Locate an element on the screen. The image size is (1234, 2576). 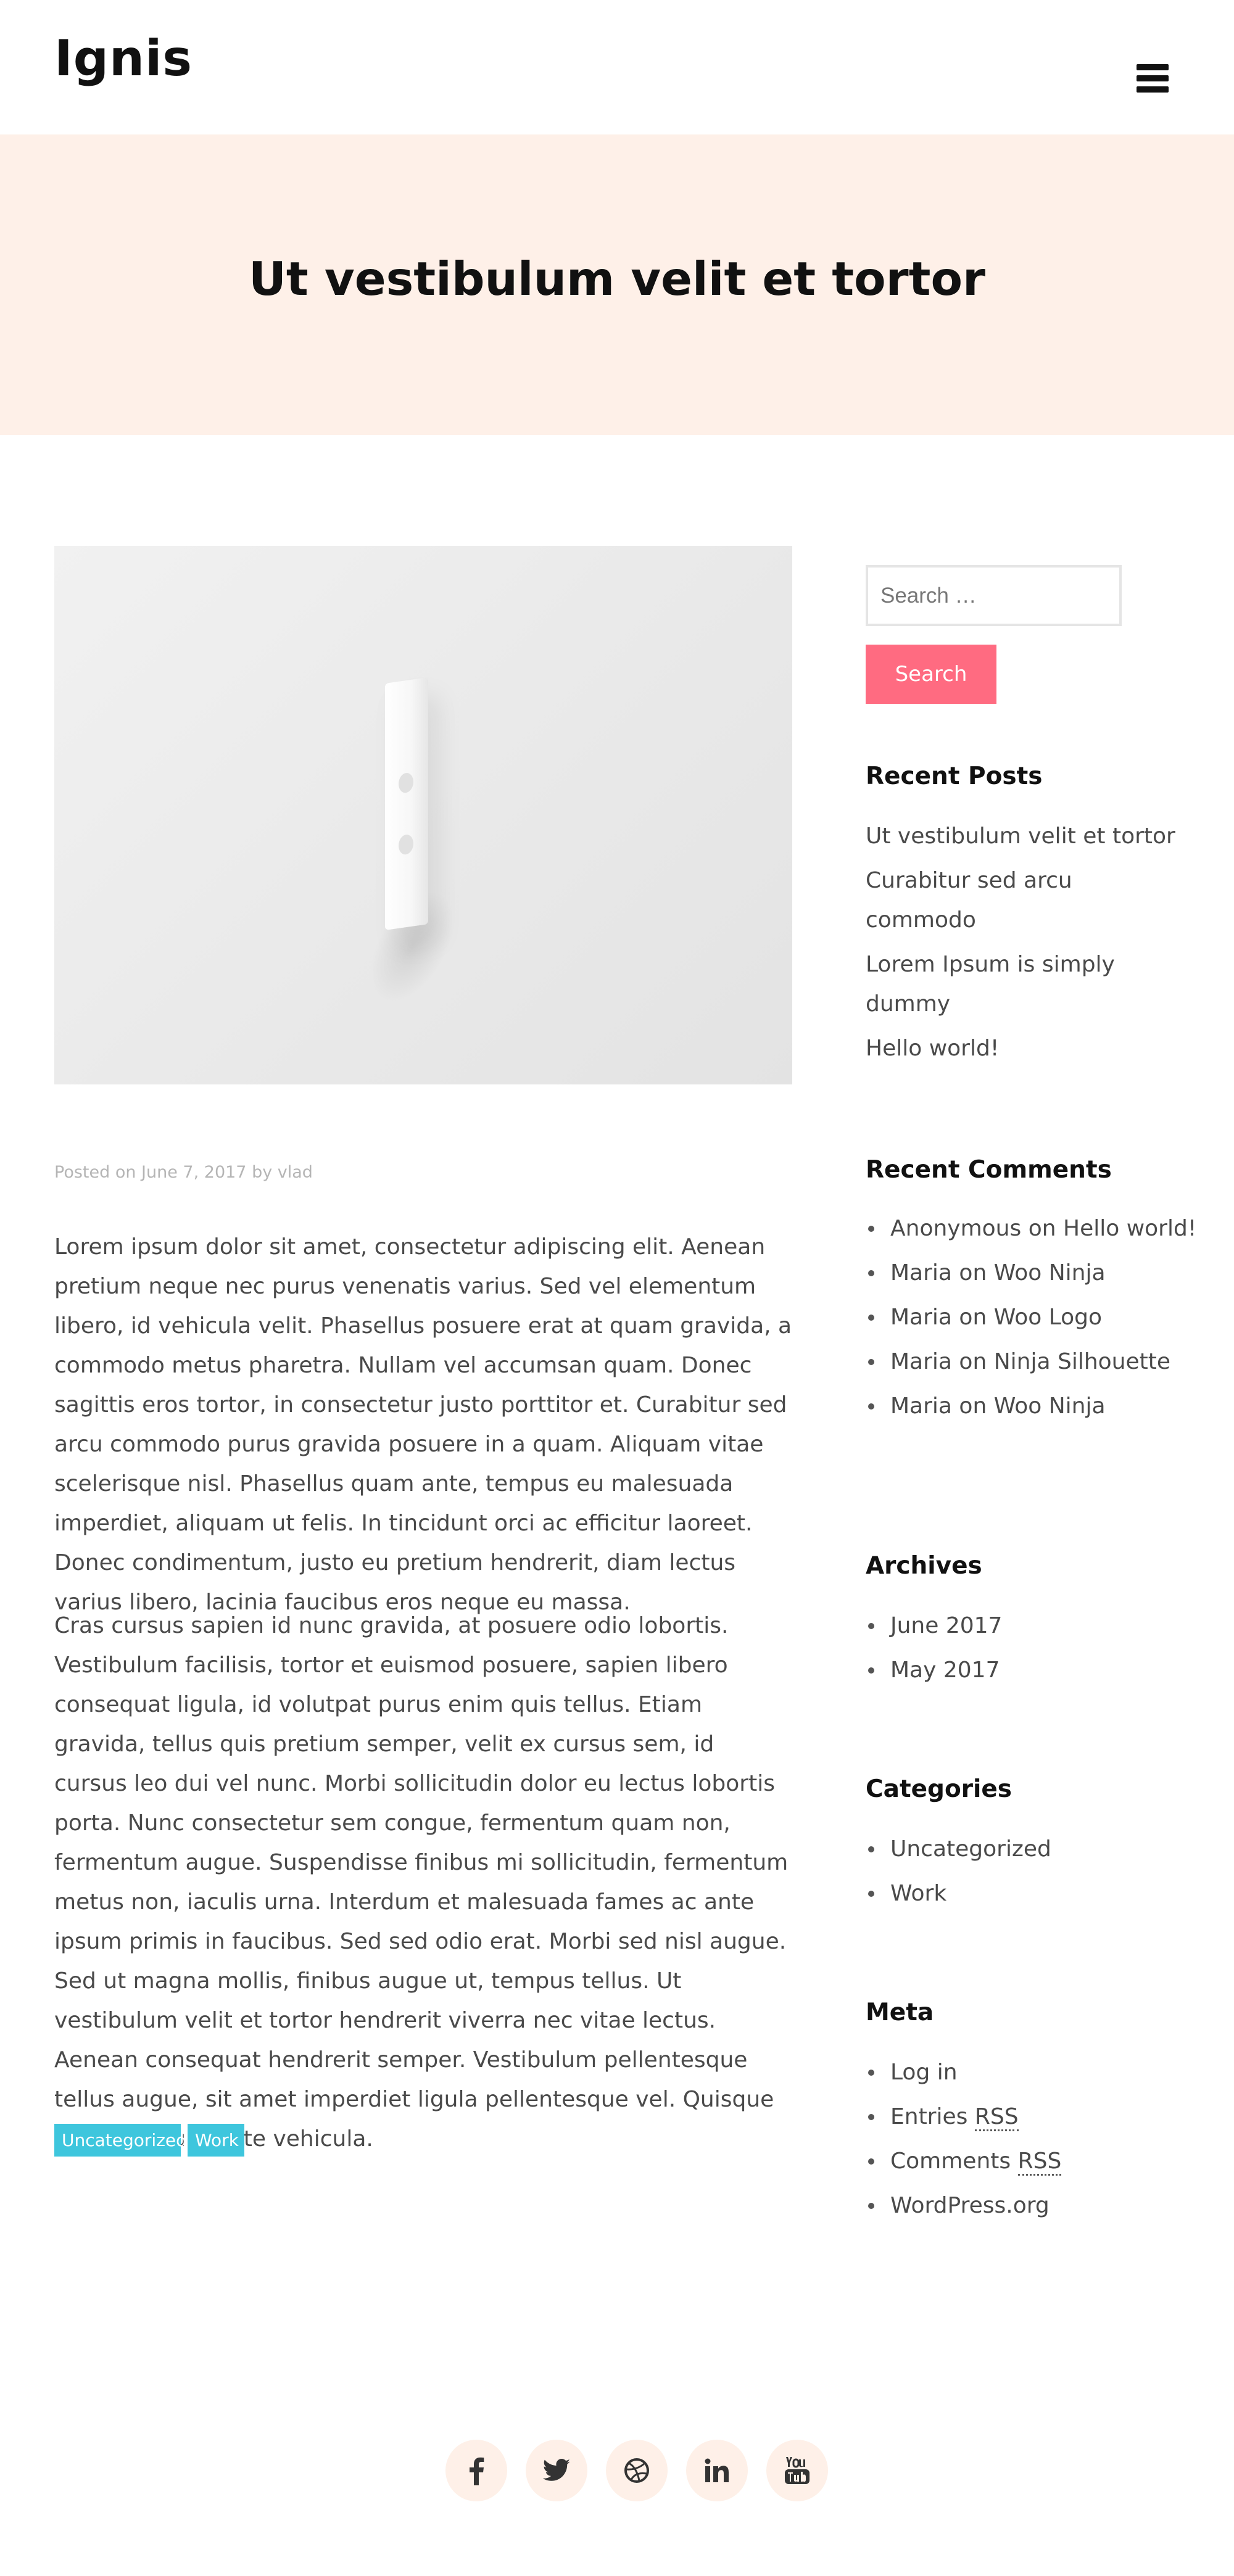
categories-list: Uncategorized Work is located at coordinates (1038, 1874).